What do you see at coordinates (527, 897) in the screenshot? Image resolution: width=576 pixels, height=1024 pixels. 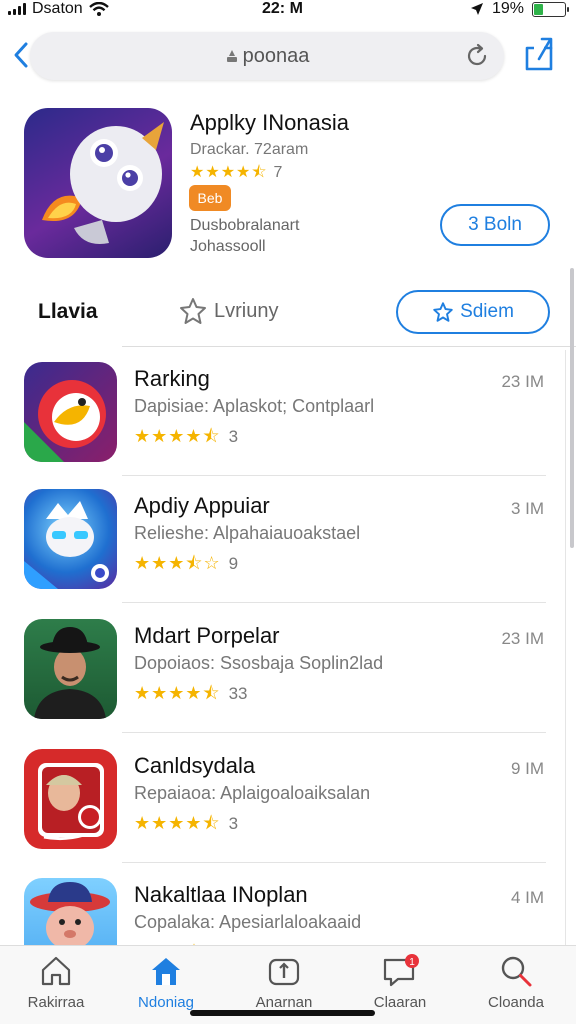 I see `app-size: 4 IM` at bounding box center [527, 897].